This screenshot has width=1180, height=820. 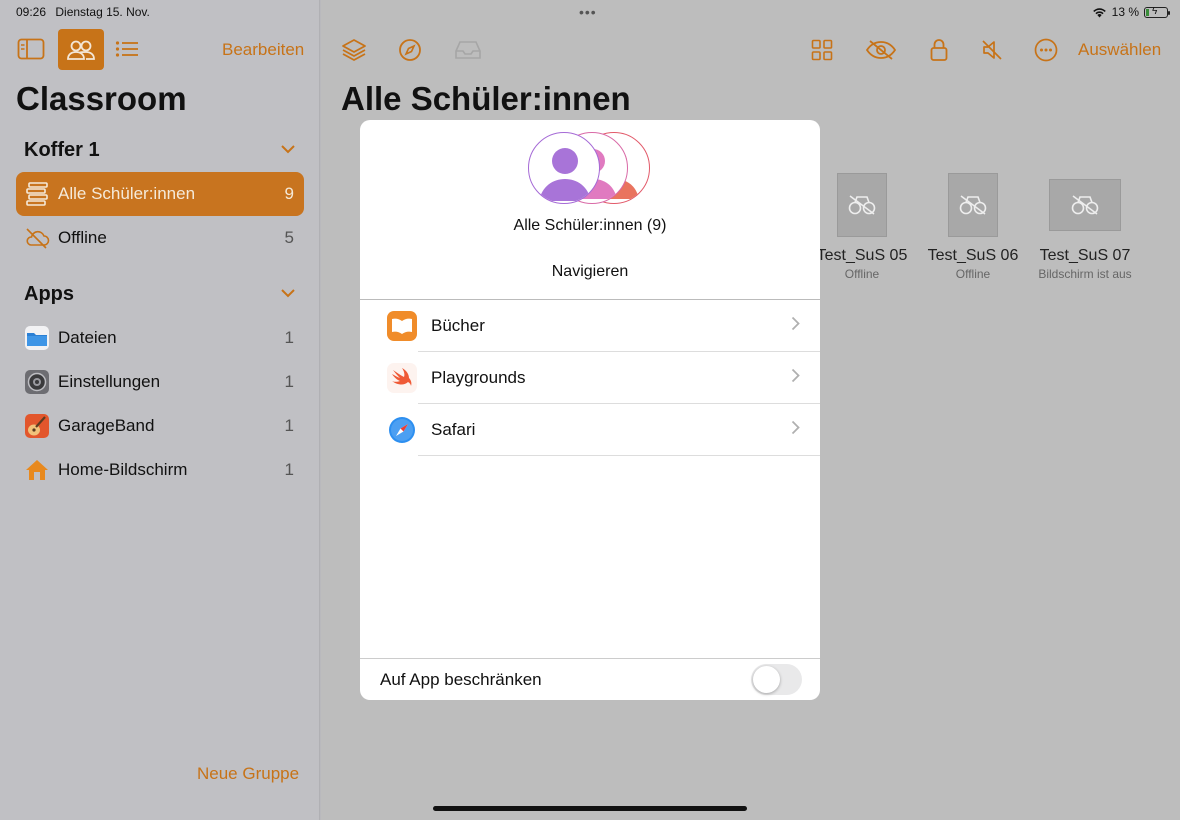 What do you see at coordinates (590, 271) in the screenshot?
I see `popover-heading: Navigieren` at bounding box center [590, 271].